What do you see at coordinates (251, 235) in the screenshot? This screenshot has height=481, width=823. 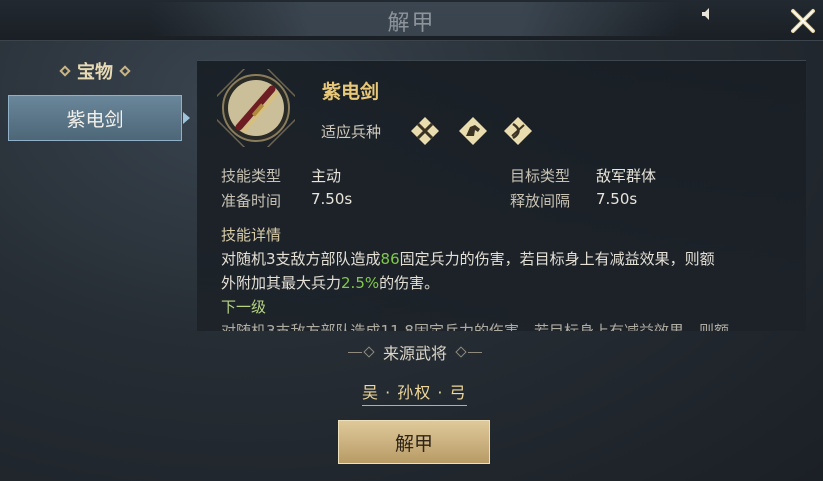 I see `skill-detail-title: 技能详情` at bounding box center [251, 235].